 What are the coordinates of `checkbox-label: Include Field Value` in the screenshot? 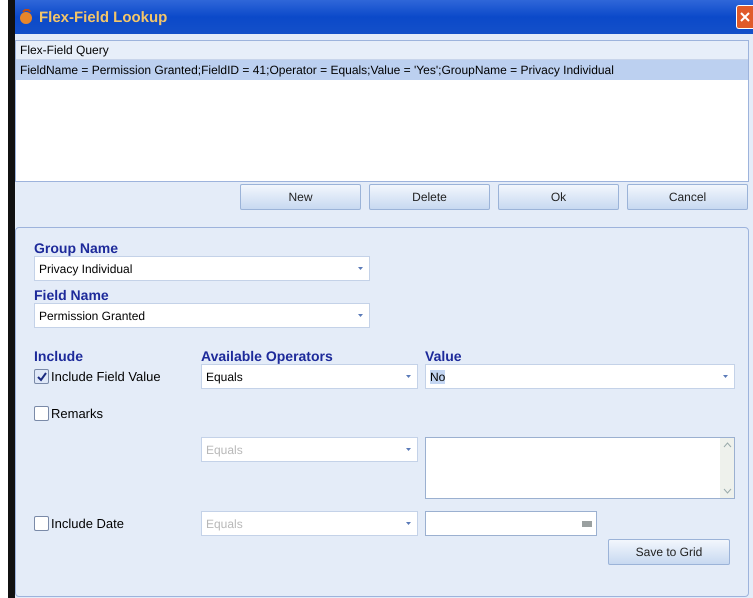 It's located at (106, 376).